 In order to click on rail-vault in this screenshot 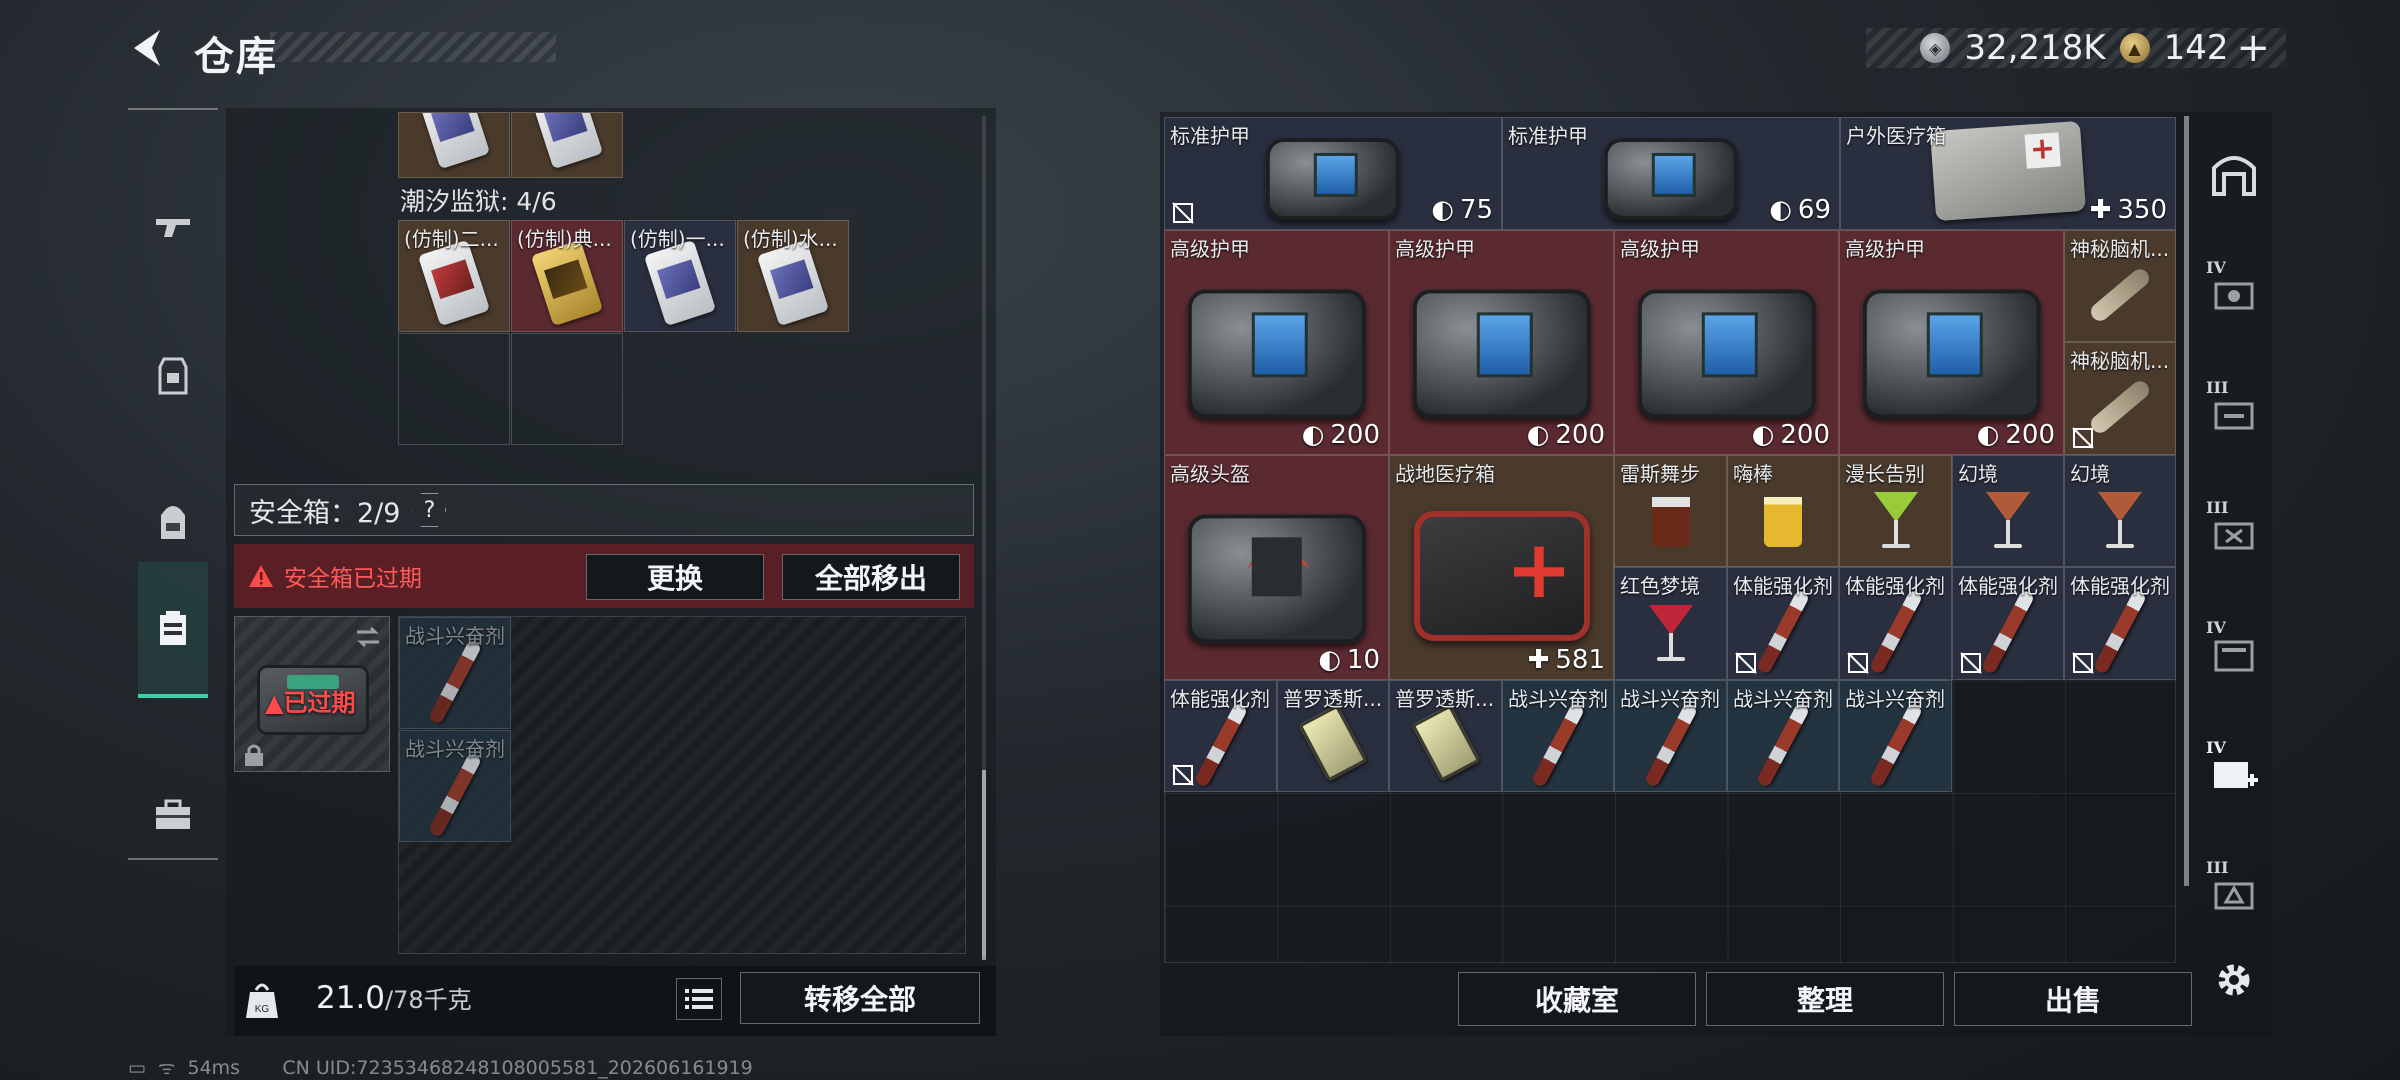, I will do `click(2234, 174)`.